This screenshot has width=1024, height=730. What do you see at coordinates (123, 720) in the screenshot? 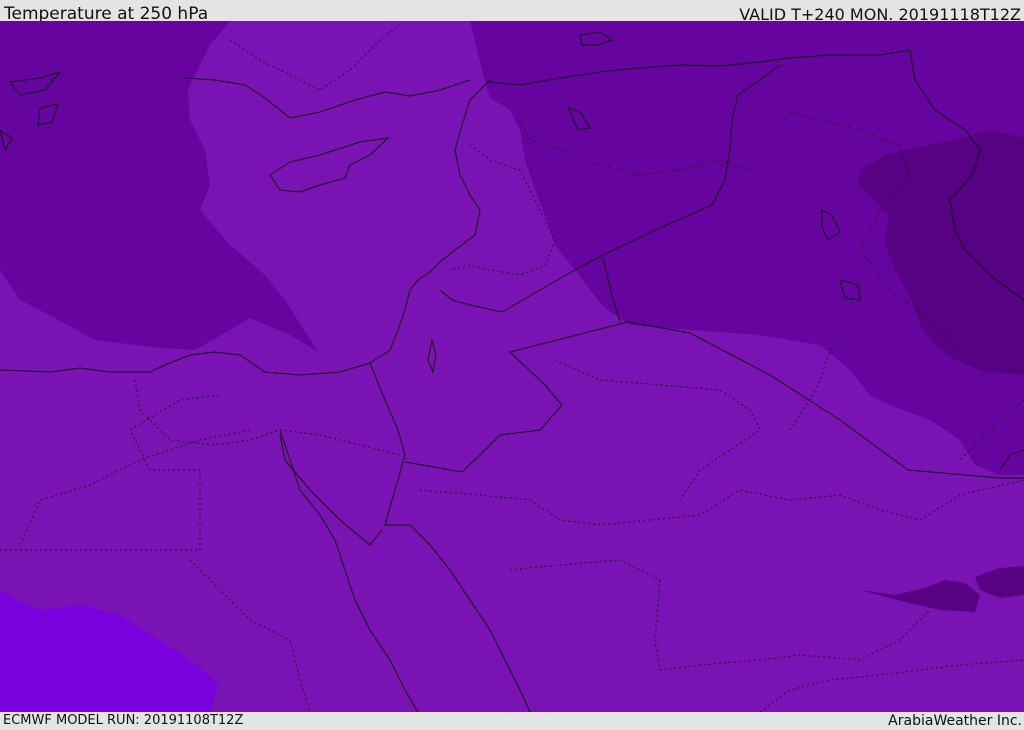
I see `model-run-label: ECMWF MODEL RUN: 20191108T12Z` at bounding box center [123, 720].